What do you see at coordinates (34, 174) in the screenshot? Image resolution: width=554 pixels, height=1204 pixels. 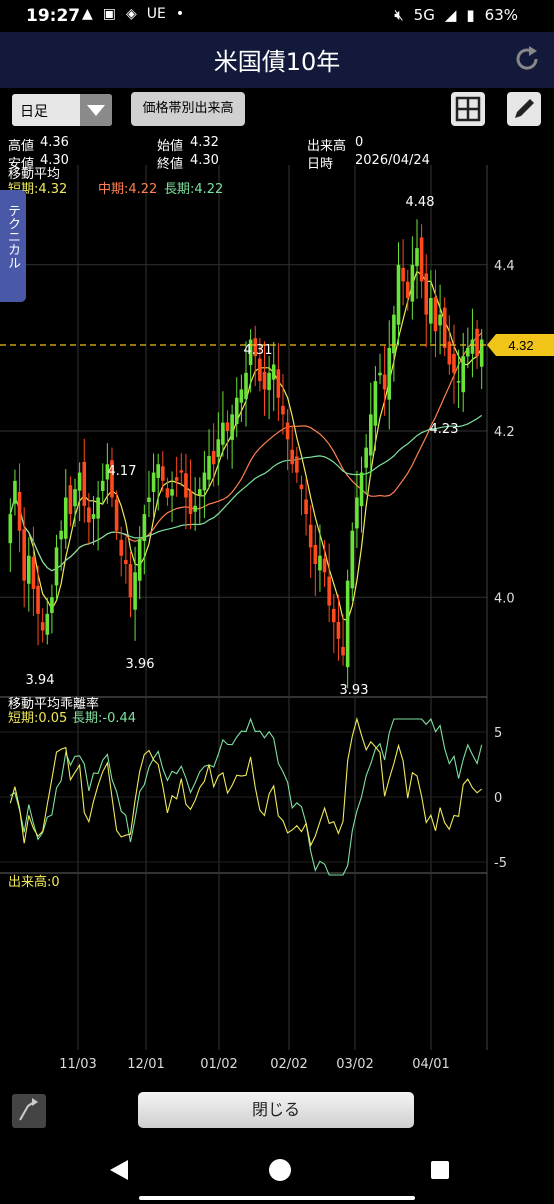 I see `ma-title: 移動平均` at bounding box center [34, 174].